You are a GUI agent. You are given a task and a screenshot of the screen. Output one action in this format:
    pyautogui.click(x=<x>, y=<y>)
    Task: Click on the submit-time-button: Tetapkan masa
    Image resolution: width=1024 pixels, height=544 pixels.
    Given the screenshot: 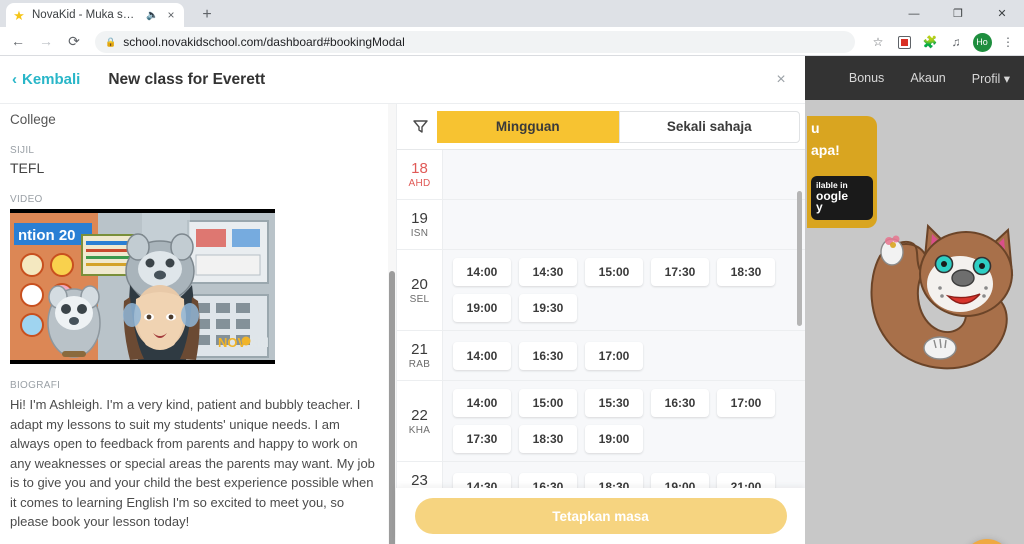 What is the action you would take?
    pyautogui.click(x=600, y=516)
    